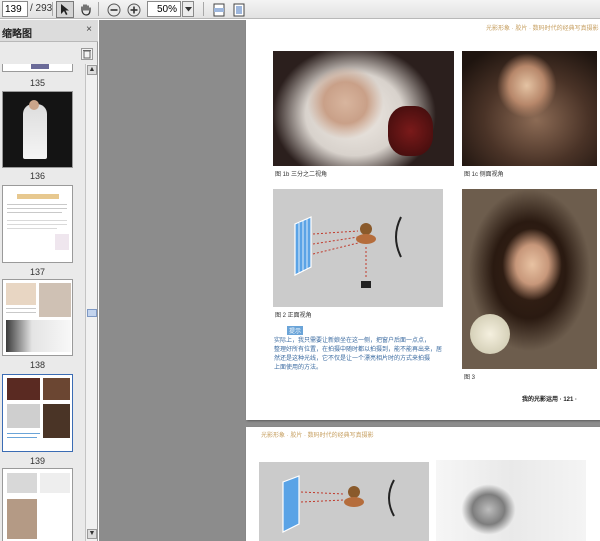 This screenshot has width=600, height=541. Describe the element at coordinates (17, 34) in the screenshot. I see `panel-title: 缩略图` at that location.